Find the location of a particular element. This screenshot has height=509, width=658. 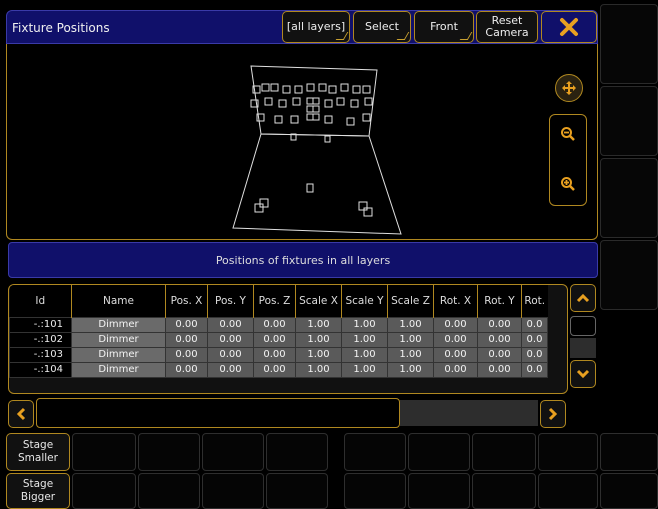

horizontal-scroll-track is located at coordinates (469, 413).